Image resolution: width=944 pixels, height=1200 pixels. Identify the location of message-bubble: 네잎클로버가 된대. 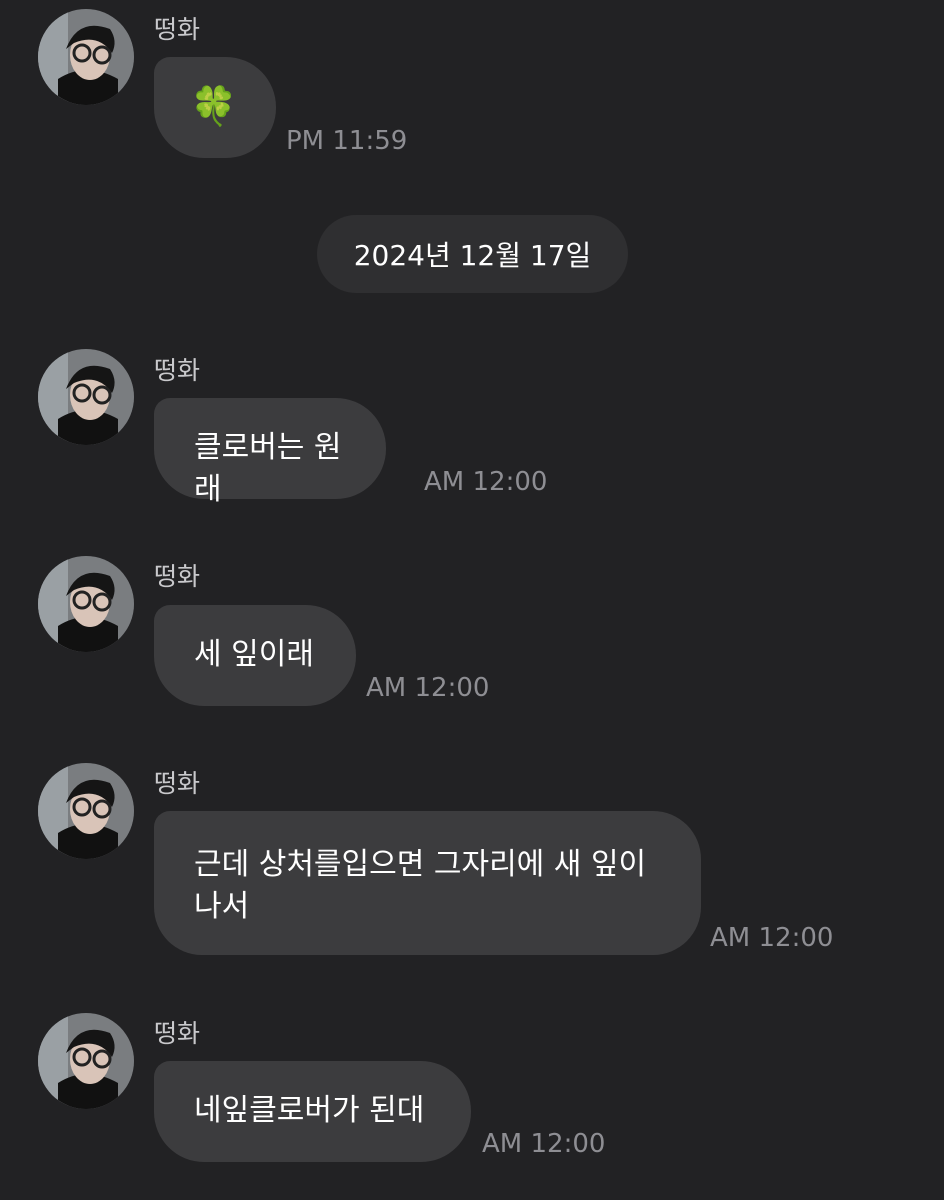
(312, 1111).